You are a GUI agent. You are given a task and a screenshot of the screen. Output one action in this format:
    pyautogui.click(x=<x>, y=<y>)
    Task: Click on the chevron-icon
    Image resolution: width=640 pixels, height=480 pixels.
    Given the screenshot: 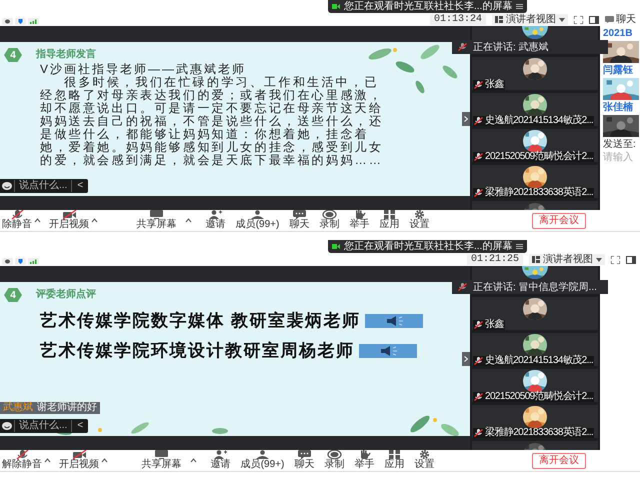 What is the action you would take?
    pyautogui.click(x=466, y=359)
    